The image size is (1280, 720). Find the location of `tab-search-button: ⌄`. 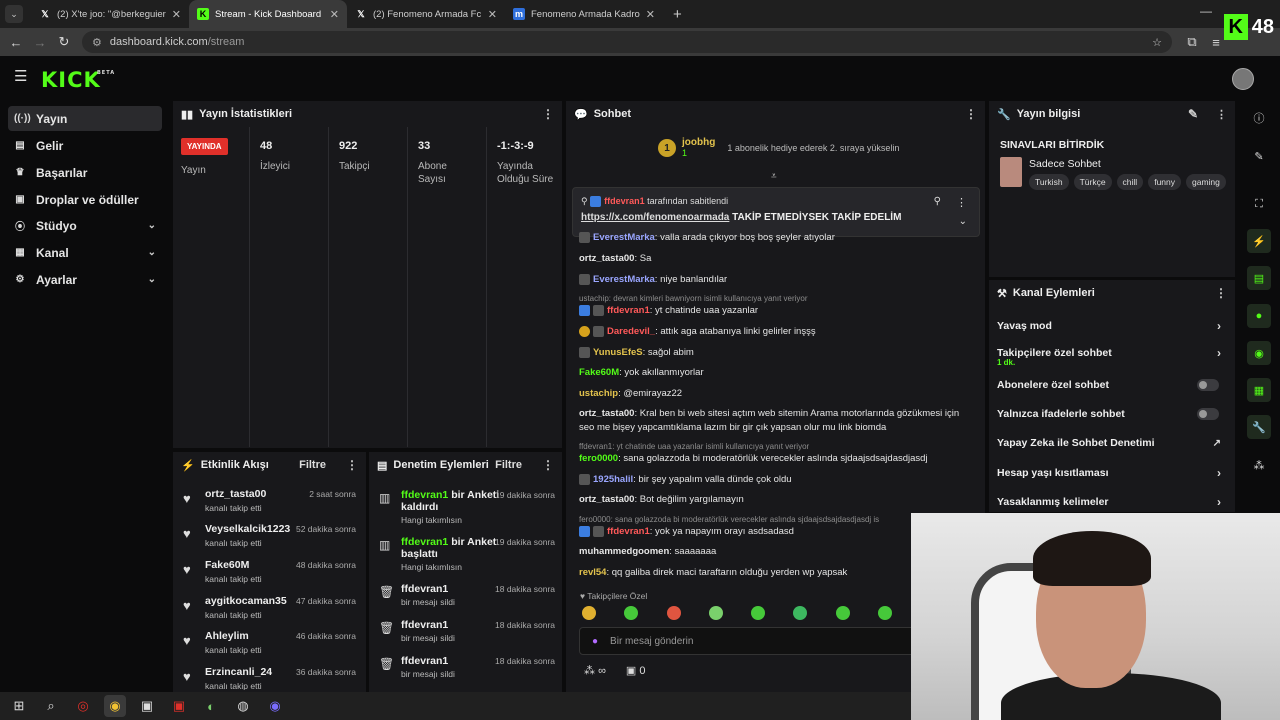

tab-search-button: ⌄ is located at coordinates (14, 14).